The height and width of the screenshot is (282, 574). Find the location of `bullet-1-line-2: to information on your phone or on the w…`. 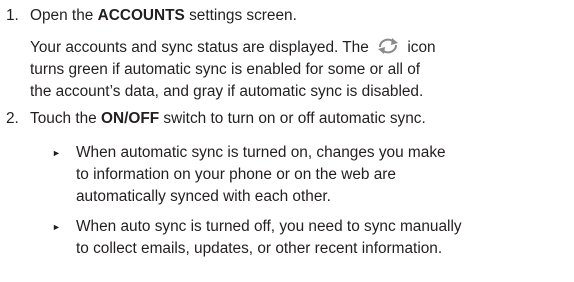

bullet-1-line-2: to information on your phone or on the w… is located at coordinates (236, 174).